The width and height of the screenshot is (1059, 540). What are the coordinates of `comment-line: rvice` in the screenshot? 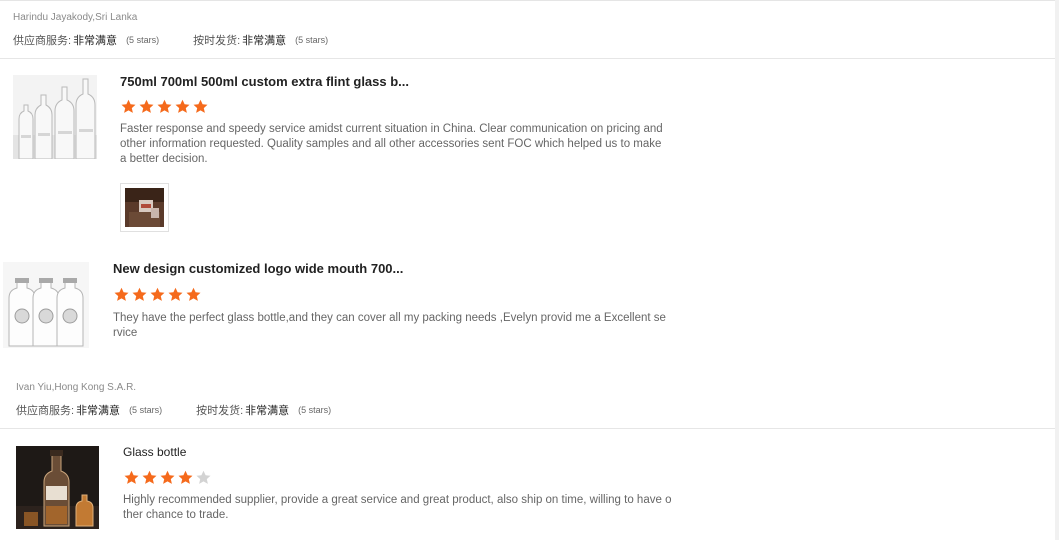 It's located at (125, 333).